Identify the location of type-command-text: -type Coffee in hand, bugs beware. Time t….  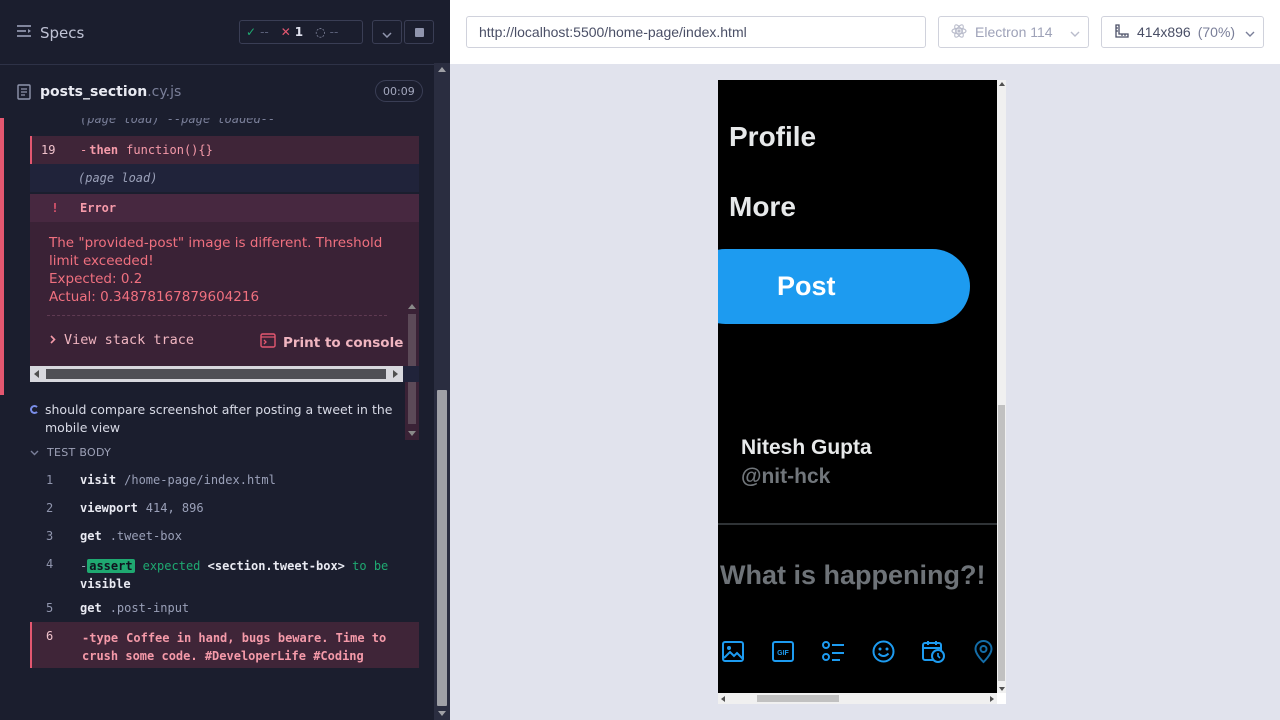
(247, 647).